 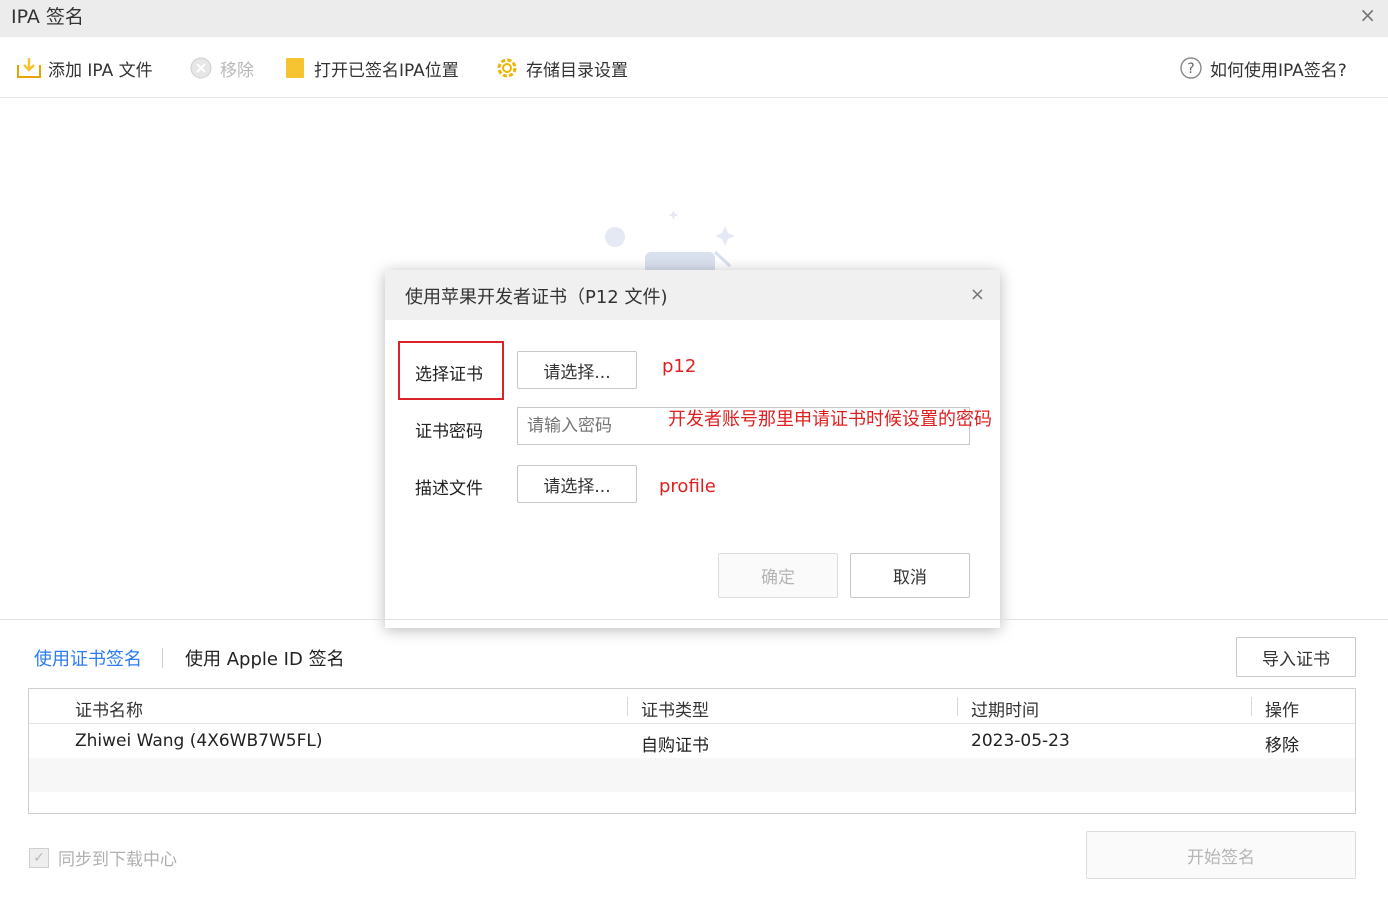 What do you see at coordinates (1278, 70) in the screenshot?
I see `help-label: 如何使用IPA签名?` at bounding box center [1278, 70].